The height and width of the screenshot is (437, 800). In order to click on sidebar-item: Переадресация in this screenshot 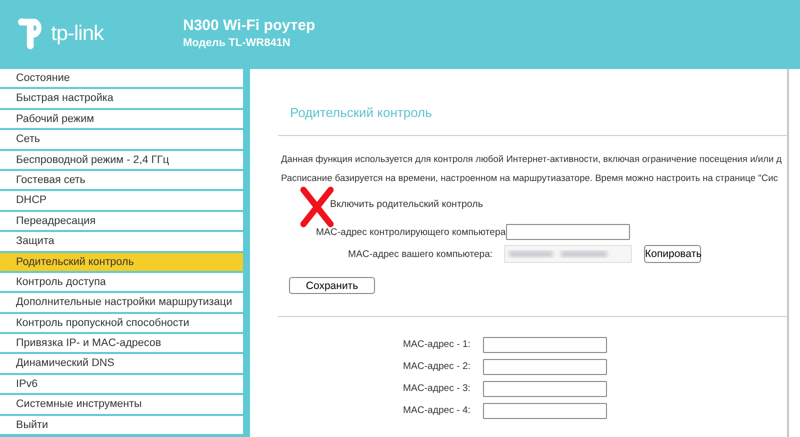, I will do `click(121, 221)`.